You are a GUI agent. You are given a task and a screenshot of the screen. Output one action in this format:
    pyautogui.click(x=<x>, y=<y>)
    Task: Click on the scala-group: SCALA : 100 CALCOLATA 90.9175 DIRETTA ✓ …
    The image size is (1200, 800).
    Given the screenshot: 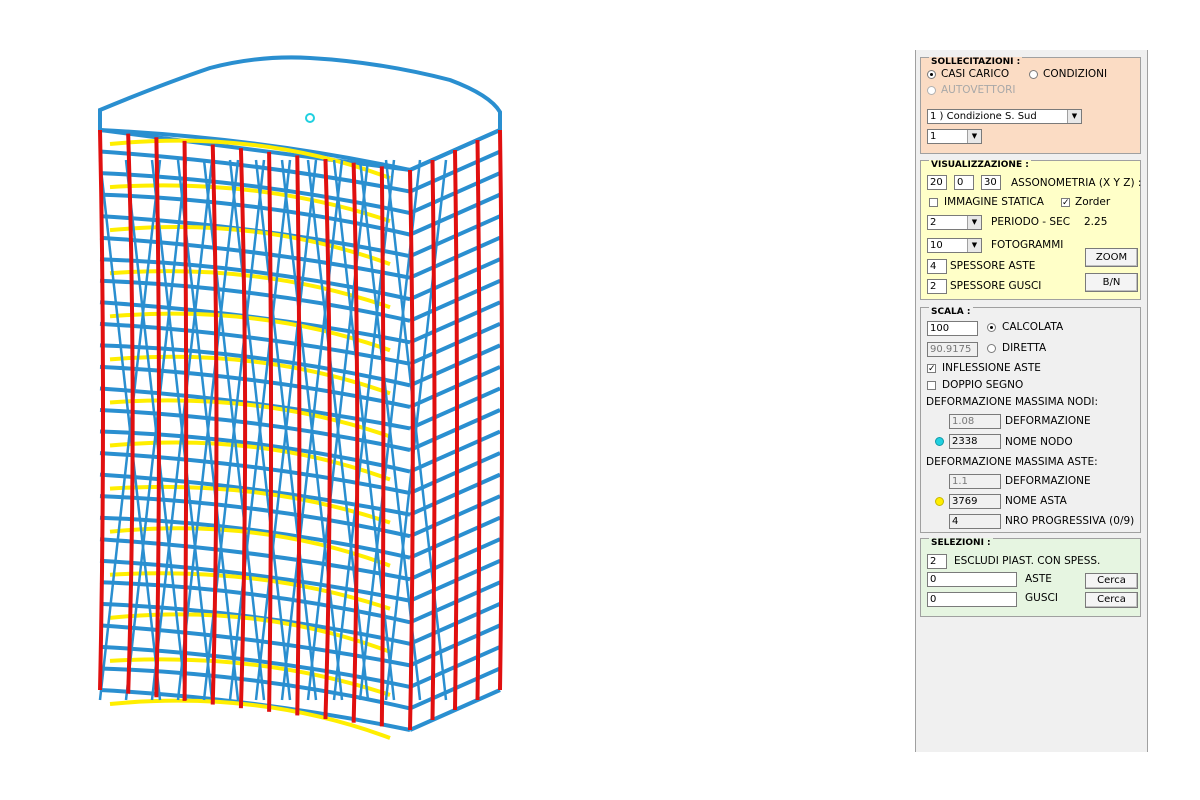 What is the action you would take?
    pyautogui.click(x=1030, y=420)
    